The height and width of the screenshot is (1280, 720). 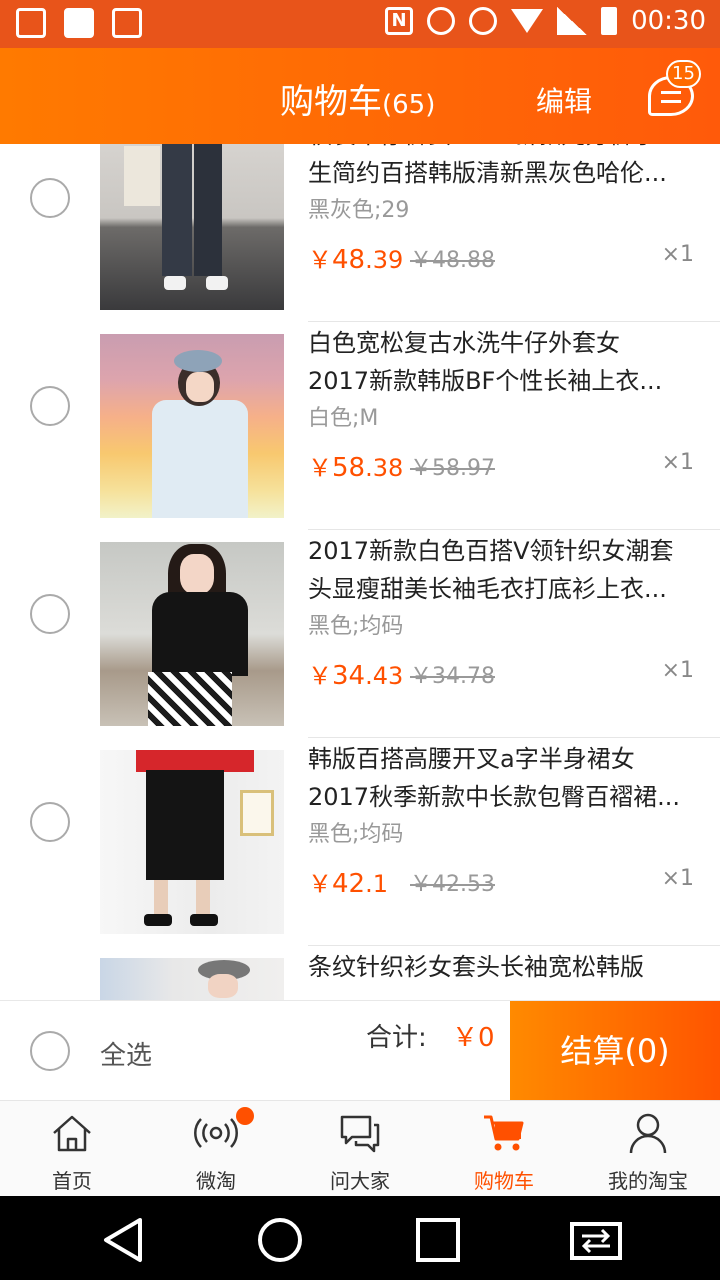 What do you see at coordinates (491, 551) in the screenshot?
I see `product-title-line: 2017新款白色百搭V领针织女潮套` at bounding box center [491, 551].